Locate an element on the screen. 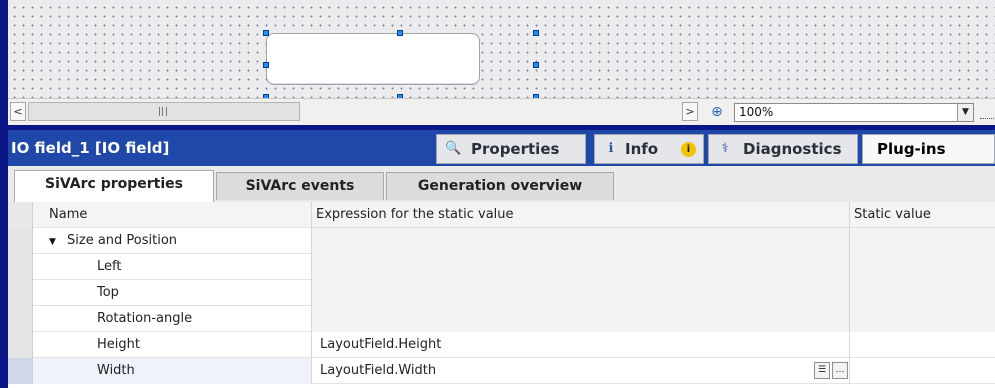  tab-plug-ins: Plug-ins is located at coordinates (928, 149).